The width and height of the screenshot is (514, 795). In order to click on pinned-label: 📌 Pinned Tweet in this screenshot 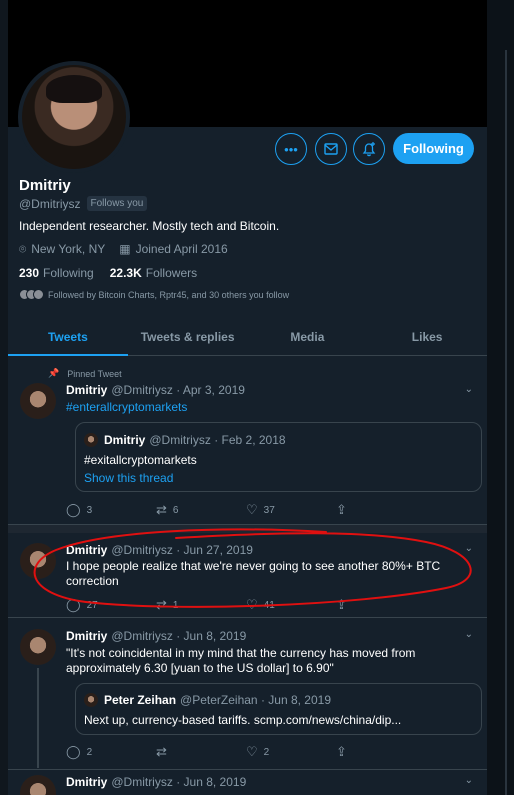, I will do `click(85, 373)`.